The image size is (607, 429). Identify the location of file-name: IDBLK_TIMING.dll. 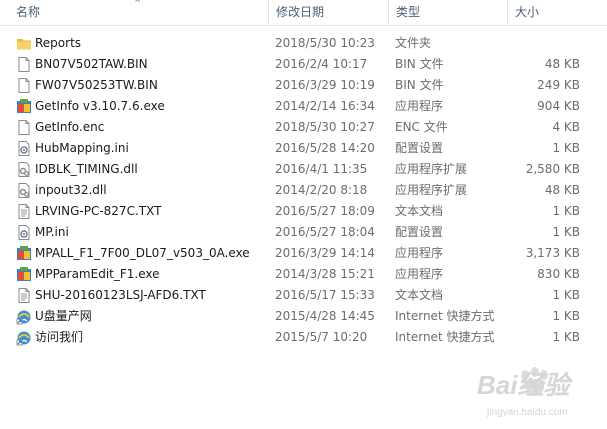
(86, 169).